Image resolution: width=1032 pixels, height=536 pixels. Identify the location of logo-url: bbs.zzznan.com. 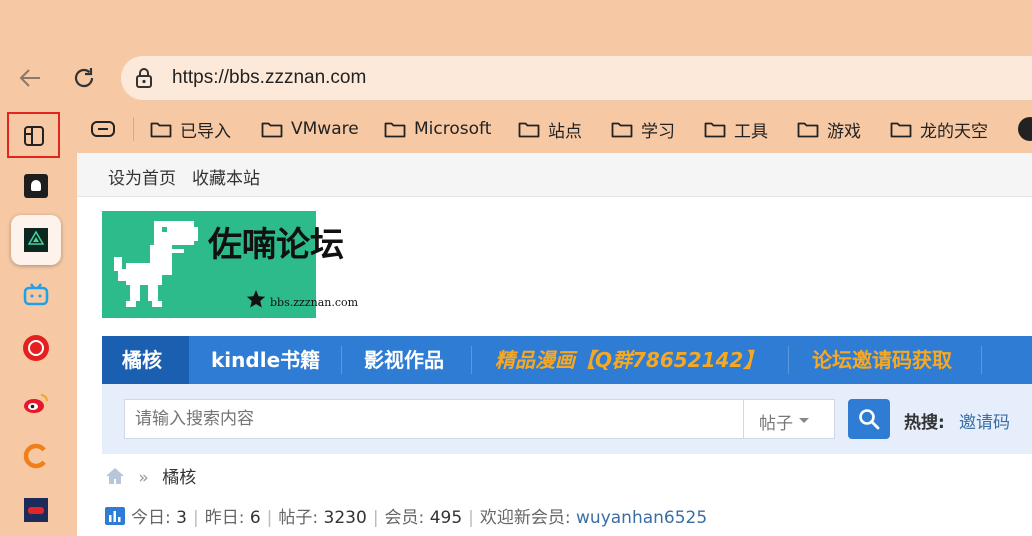
(314, 302).